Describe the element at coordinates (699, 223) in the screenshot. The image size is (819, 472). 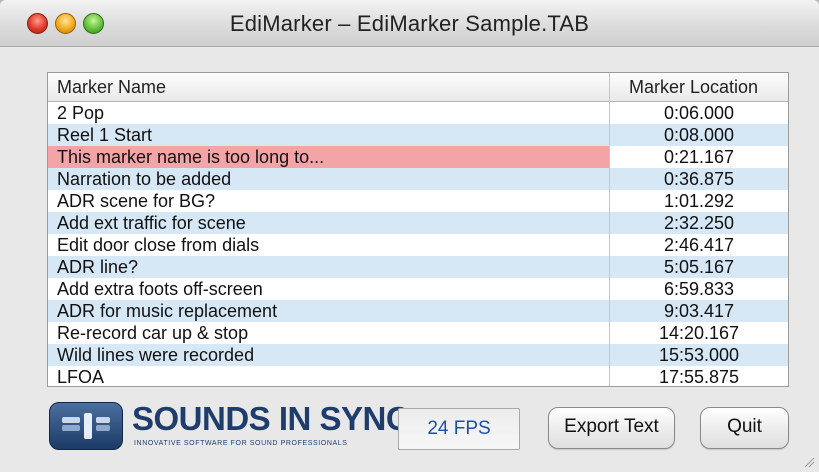
I see `marker-location-cell: 2:32.250` at that location.